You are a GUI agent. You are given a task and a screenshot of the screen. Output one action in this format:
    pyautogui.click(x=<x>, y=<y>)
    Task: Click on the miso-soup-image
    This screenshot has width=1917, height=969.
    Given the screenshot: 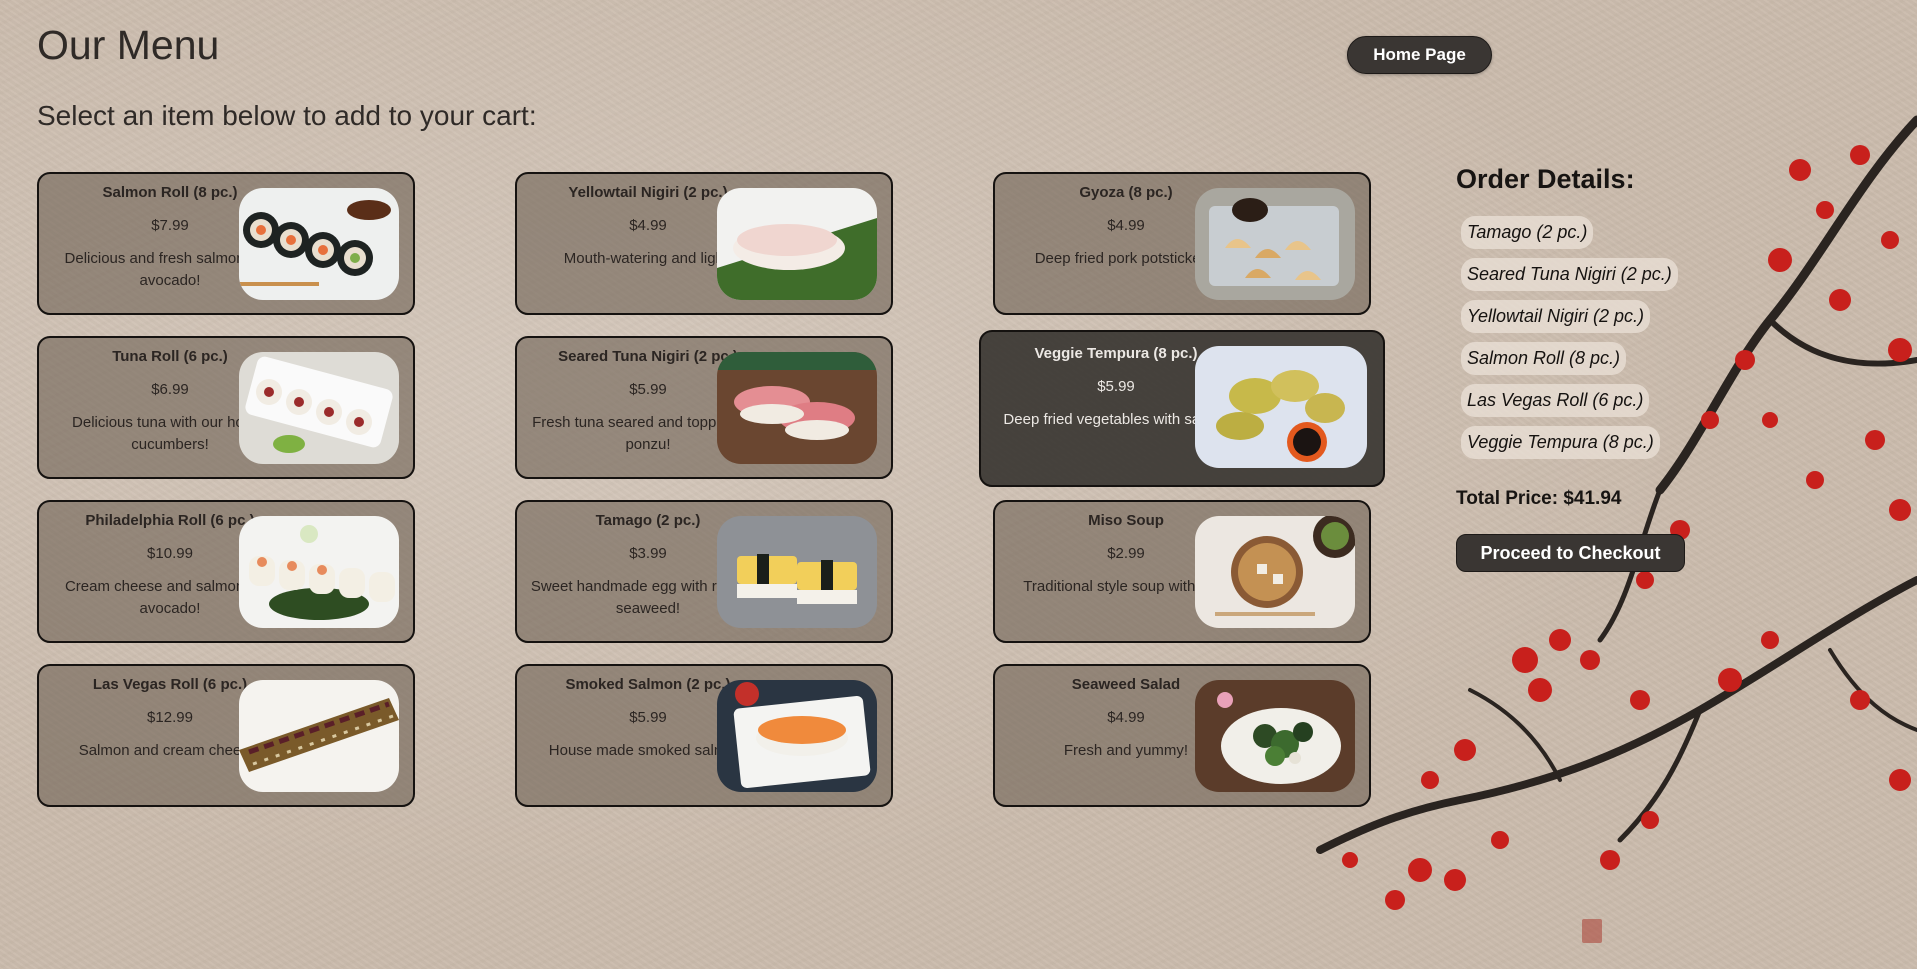 What is the action you would take?
    pyautogui.click(x=1275, y=572)
    